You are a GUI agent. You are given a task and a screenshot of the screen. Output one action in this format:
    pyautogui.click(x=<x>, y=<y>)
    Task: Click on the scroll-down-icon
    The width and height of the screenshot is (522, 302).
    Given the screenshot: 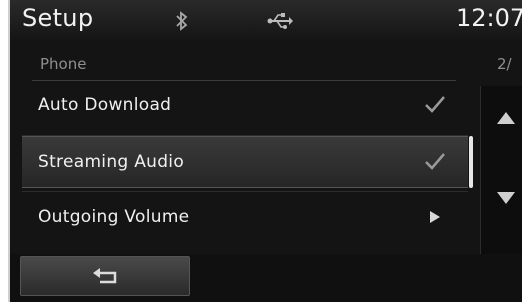 What is the action you would take?
    pyautogui.click(x=506, y=198)
    